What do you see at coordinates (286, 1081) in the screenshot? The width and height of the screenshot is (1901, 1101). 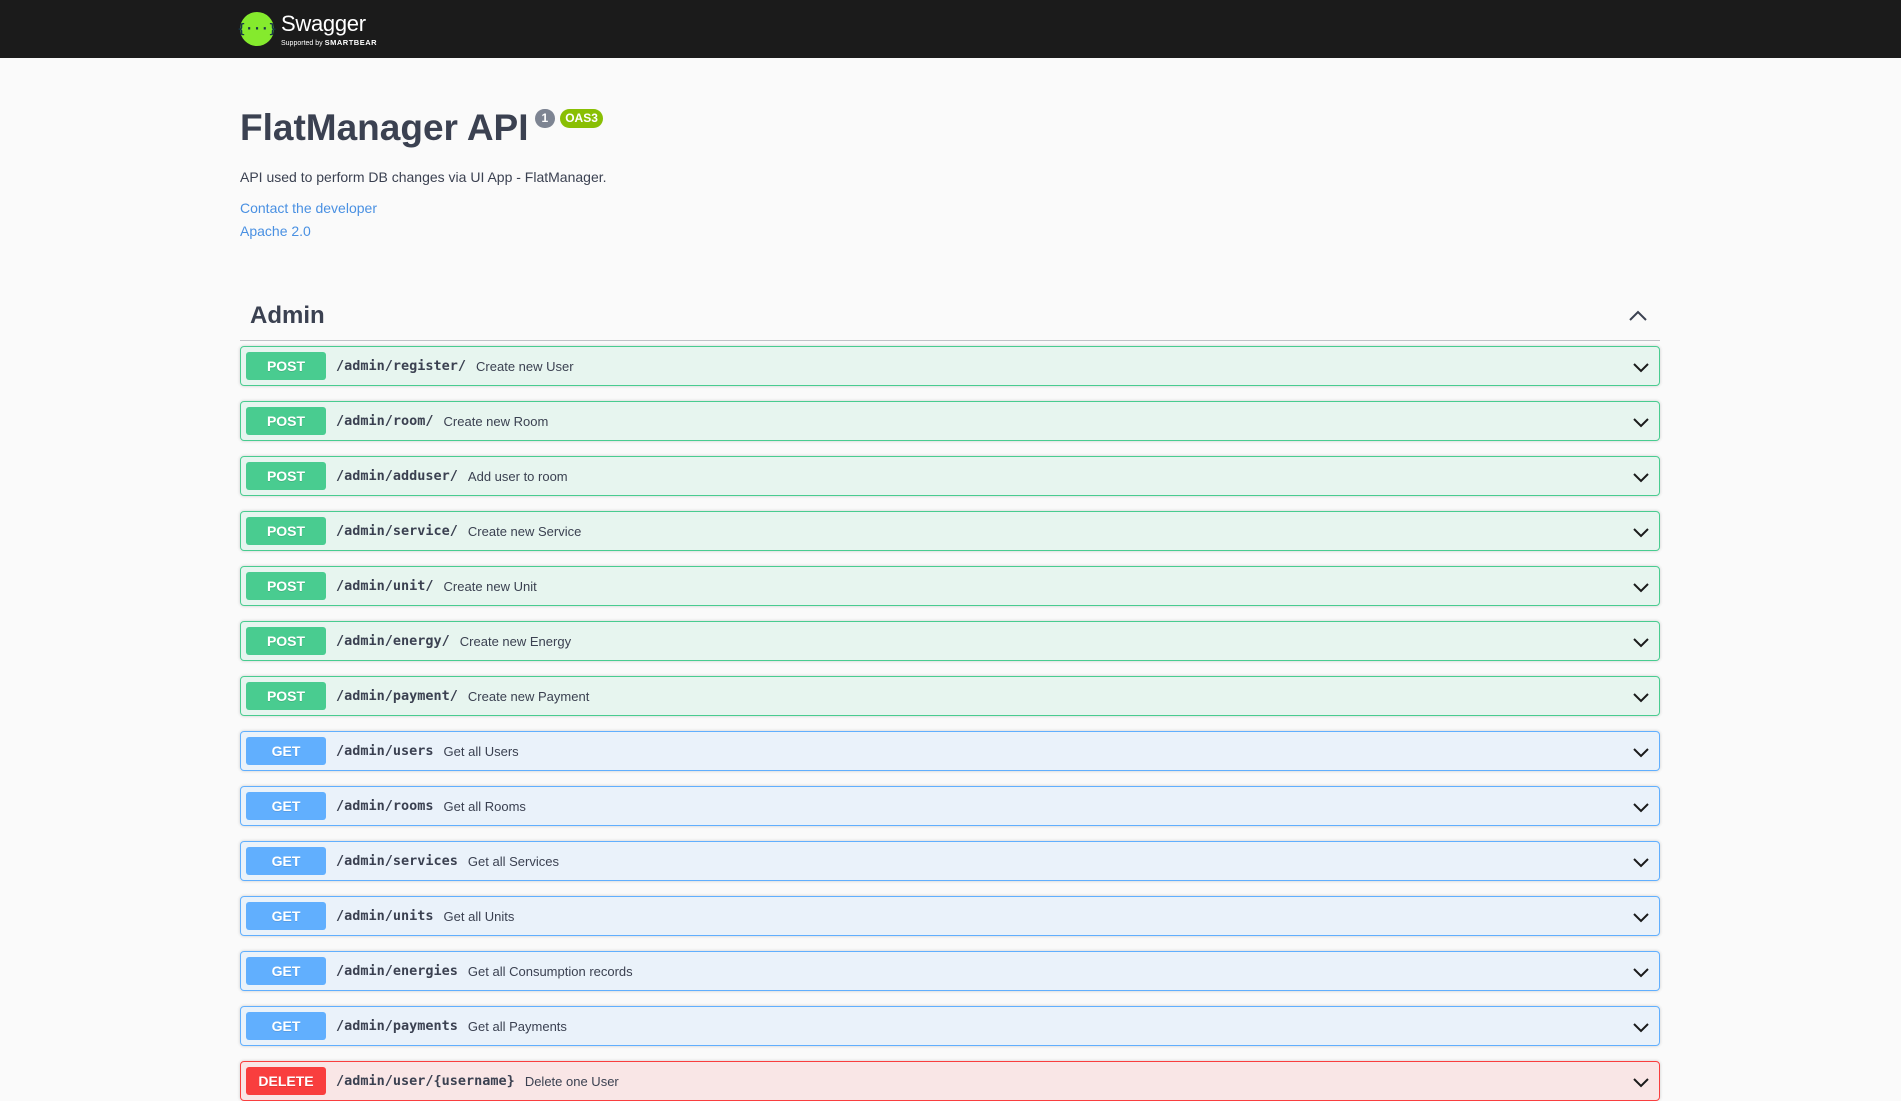 I see `method-badge: DELETE` at bounding box center [286, 1081].